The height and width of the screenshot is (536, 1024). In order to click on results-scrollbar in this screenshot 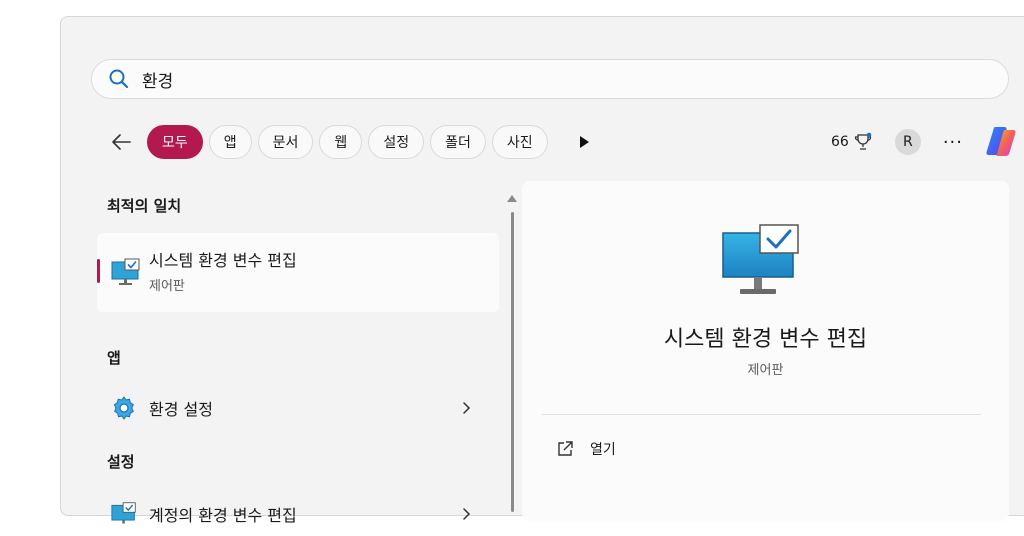, I will do `click(512, 360)`.